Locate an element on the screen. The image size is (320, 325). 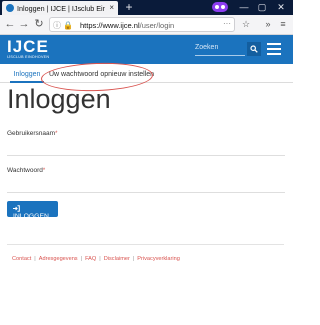
footer-link-privacyverklaring: Privacyverklaring is located at coordinates (158, 259).